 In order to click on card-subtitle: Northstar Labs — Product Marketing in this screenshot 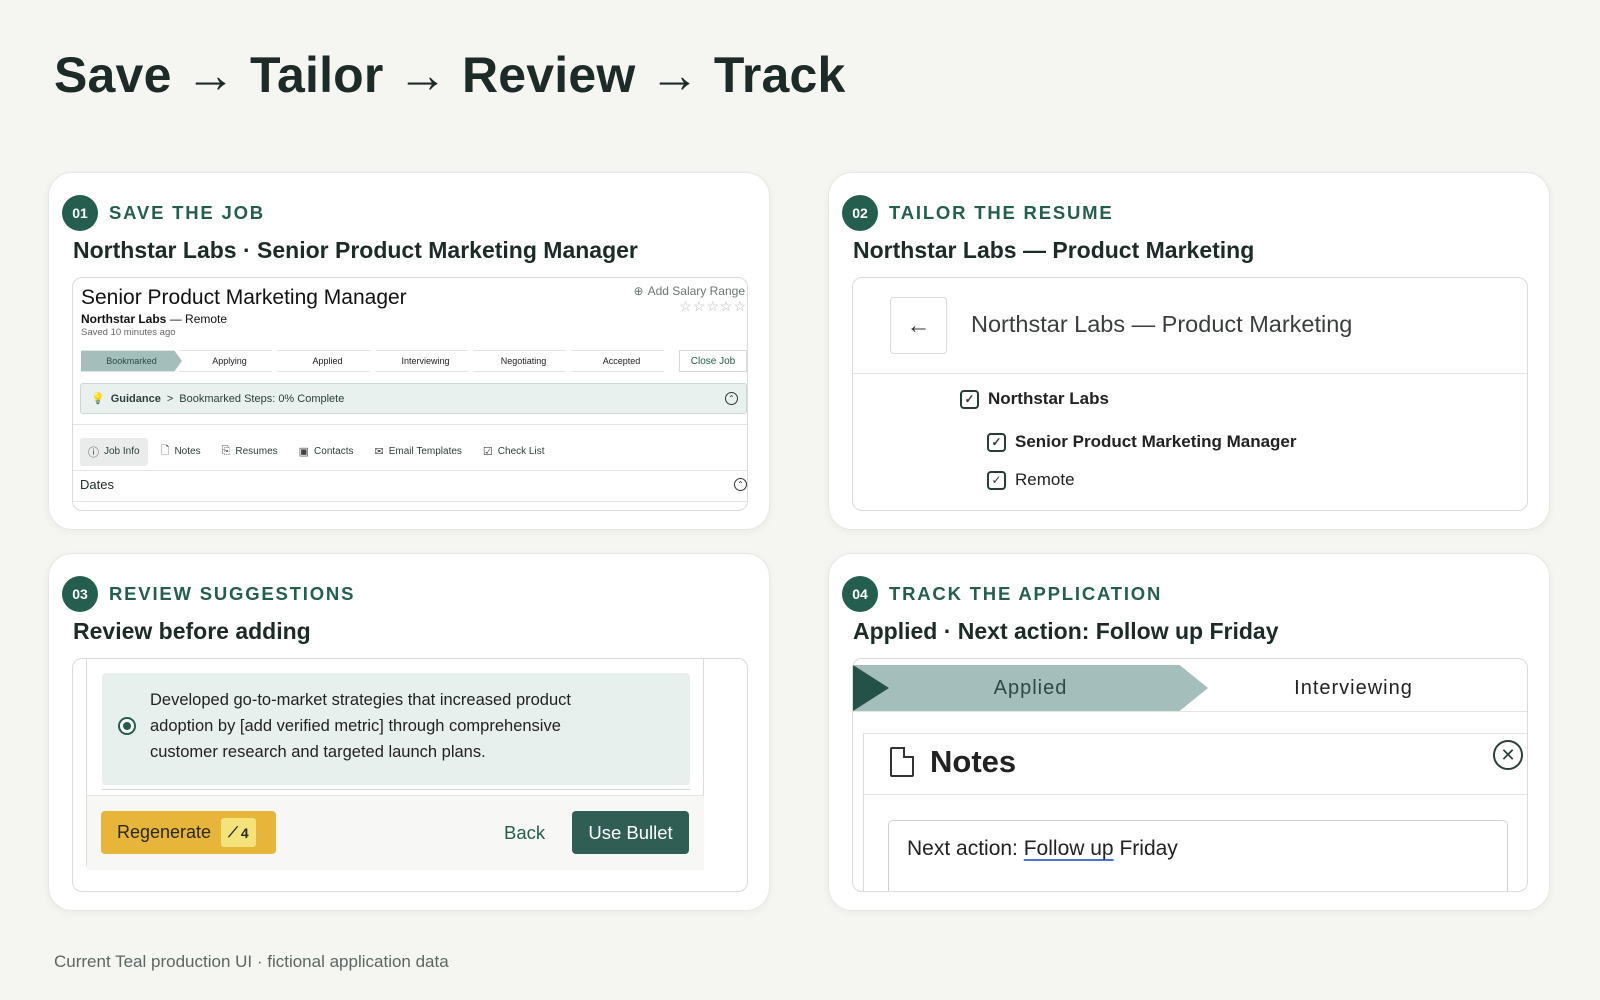, I will do `click(1054, 250)`.